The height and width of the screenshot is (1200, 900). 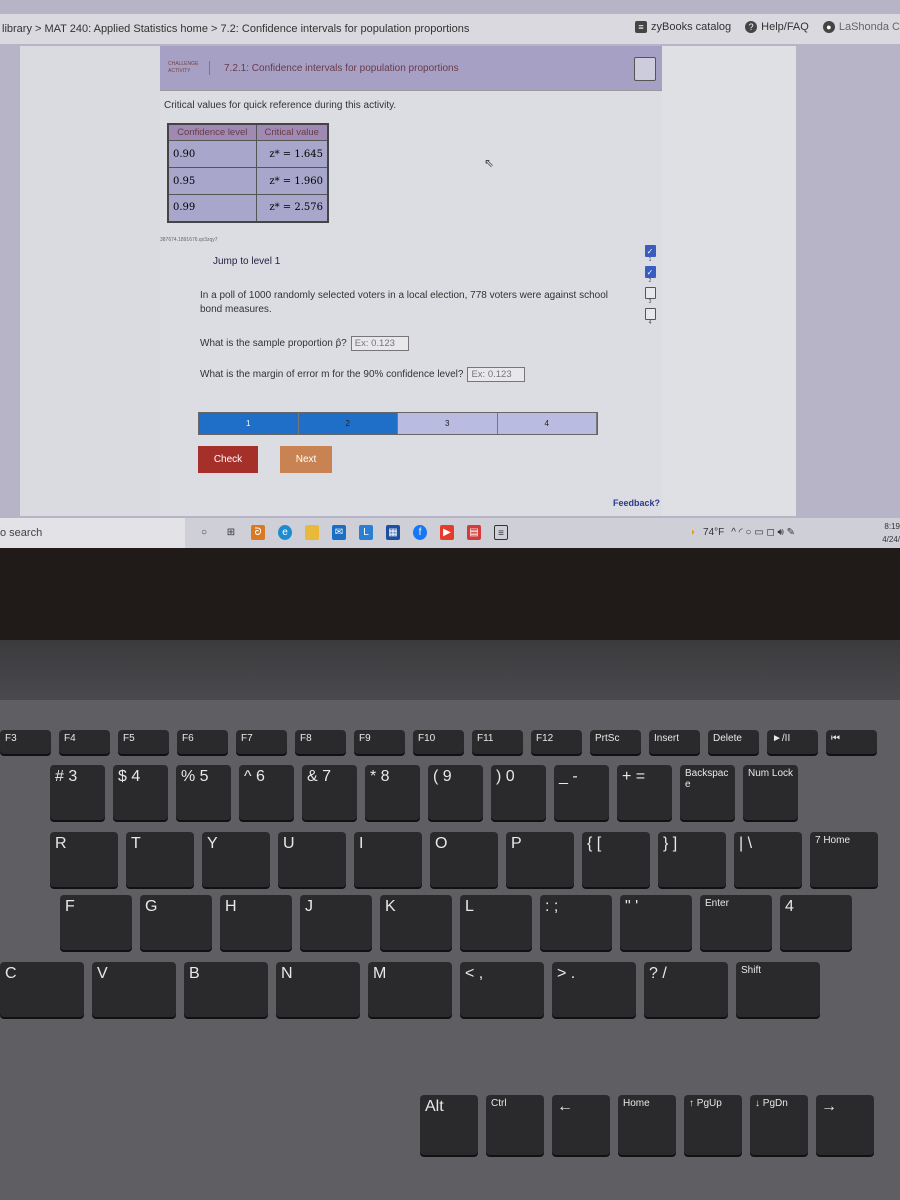 What do you see at coordinates (393, 532) in the screenshot?
I see `store-icon: ▦` at bounding box center [393, 532].